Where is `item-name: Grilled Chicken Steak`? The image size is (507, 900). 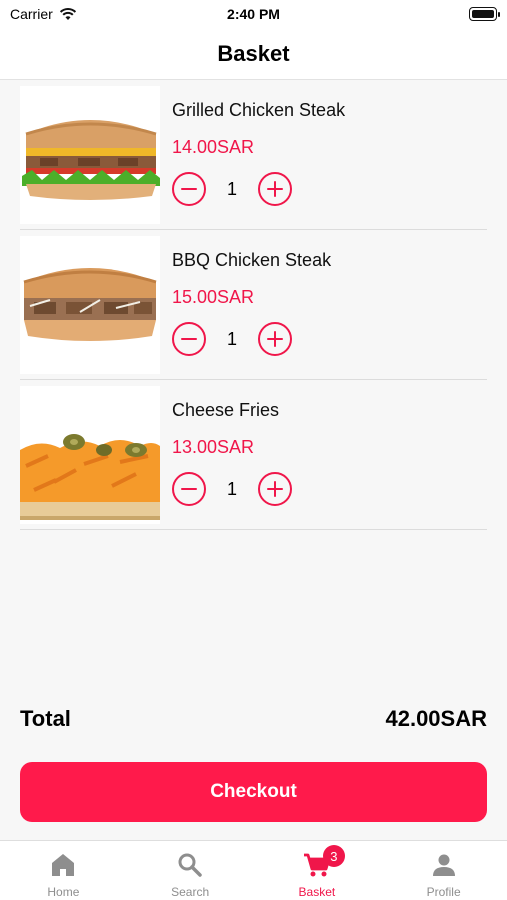
item-name: Grilled Chicken Steak is located at coordinates (259, 110).